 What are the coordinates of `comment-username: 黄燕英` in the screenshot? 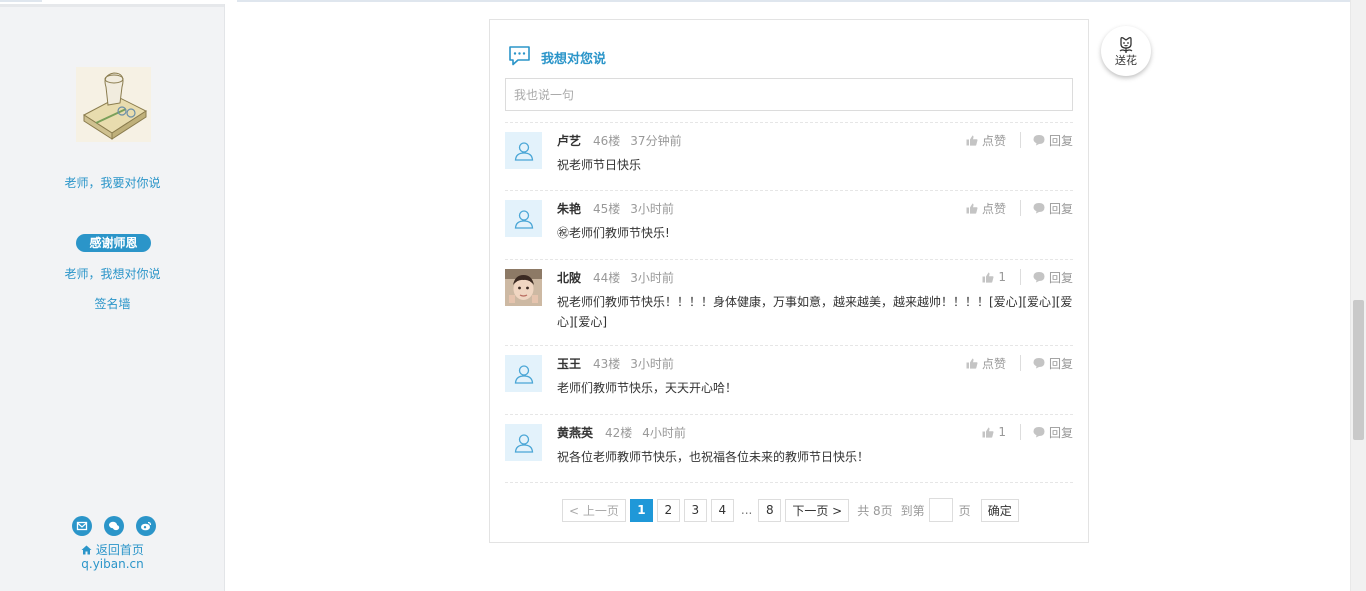 It's located at (575, 432).